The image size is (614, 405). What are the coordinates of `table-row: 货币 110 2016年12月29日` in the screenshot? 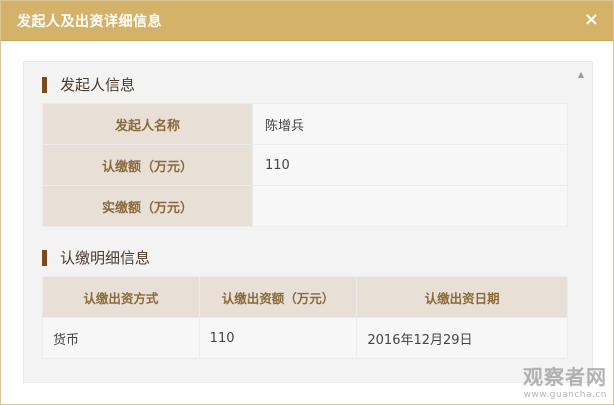 It's located at (305, 338).